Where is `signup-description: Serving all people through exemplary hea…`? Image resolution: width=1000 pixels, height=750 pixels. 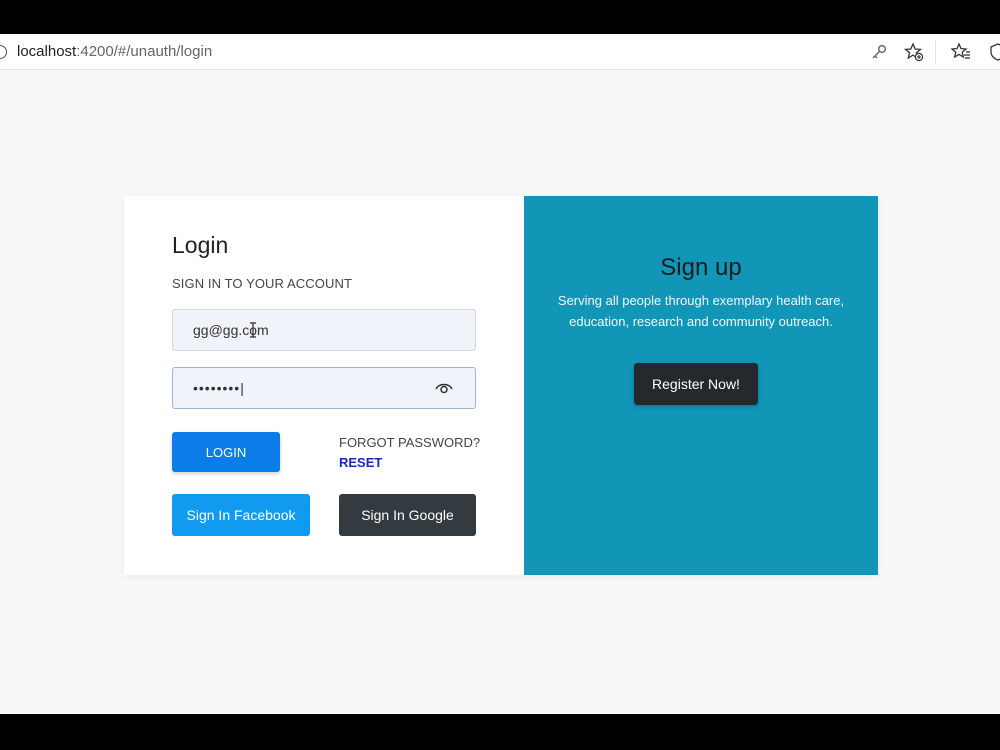
signup-description: Serving all people through exemplary hea… is located at coordinates (701, 311).